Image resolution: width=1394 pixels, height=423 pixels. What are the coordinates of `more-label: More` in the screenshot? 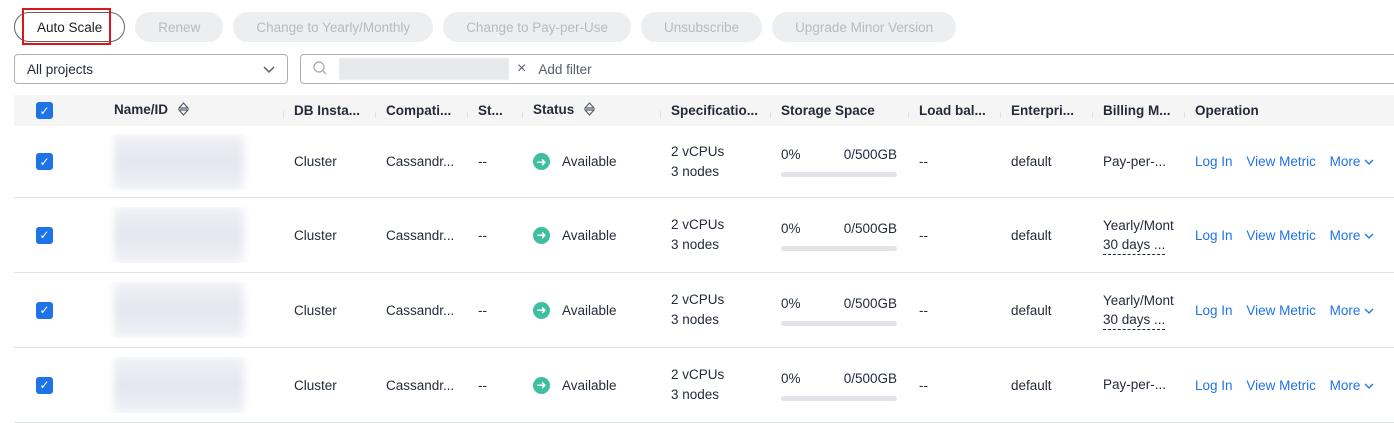 It's located at (1345, 310).